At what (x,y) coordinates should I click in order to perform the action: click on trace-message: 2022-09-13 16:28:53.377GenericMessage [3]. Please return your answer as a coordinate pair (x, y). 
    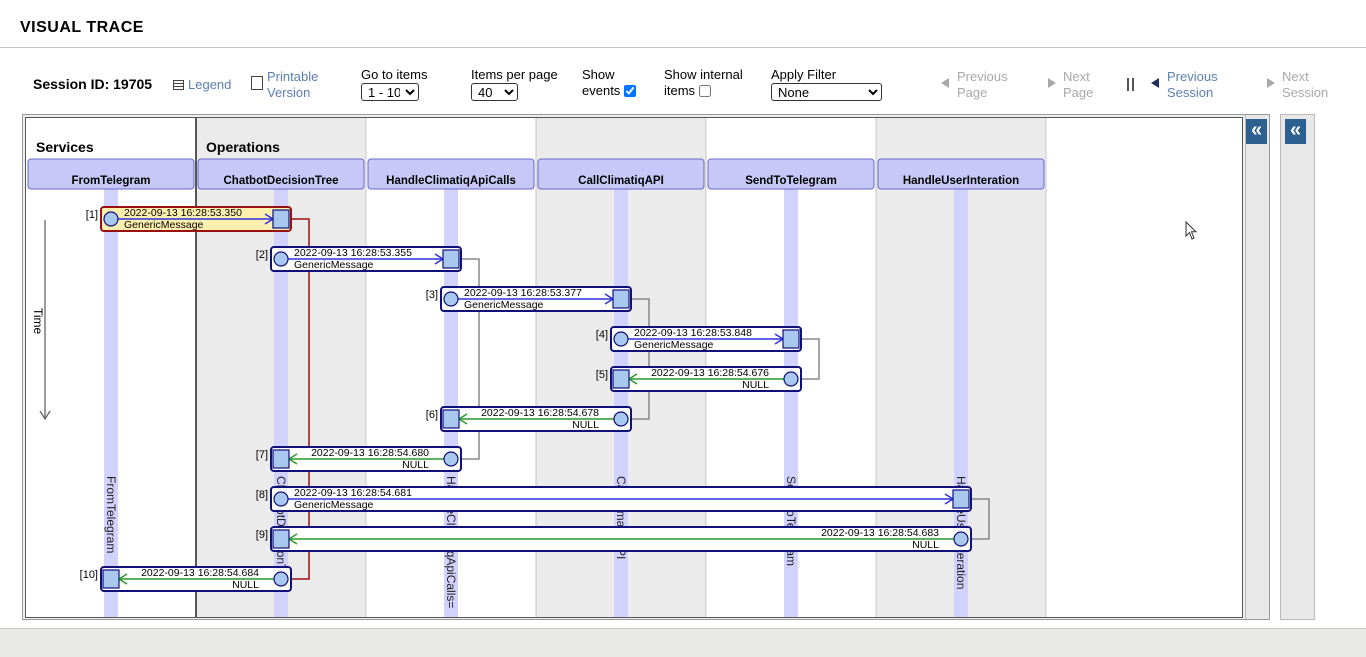
    Looking at the image, I should click on (529, 299).